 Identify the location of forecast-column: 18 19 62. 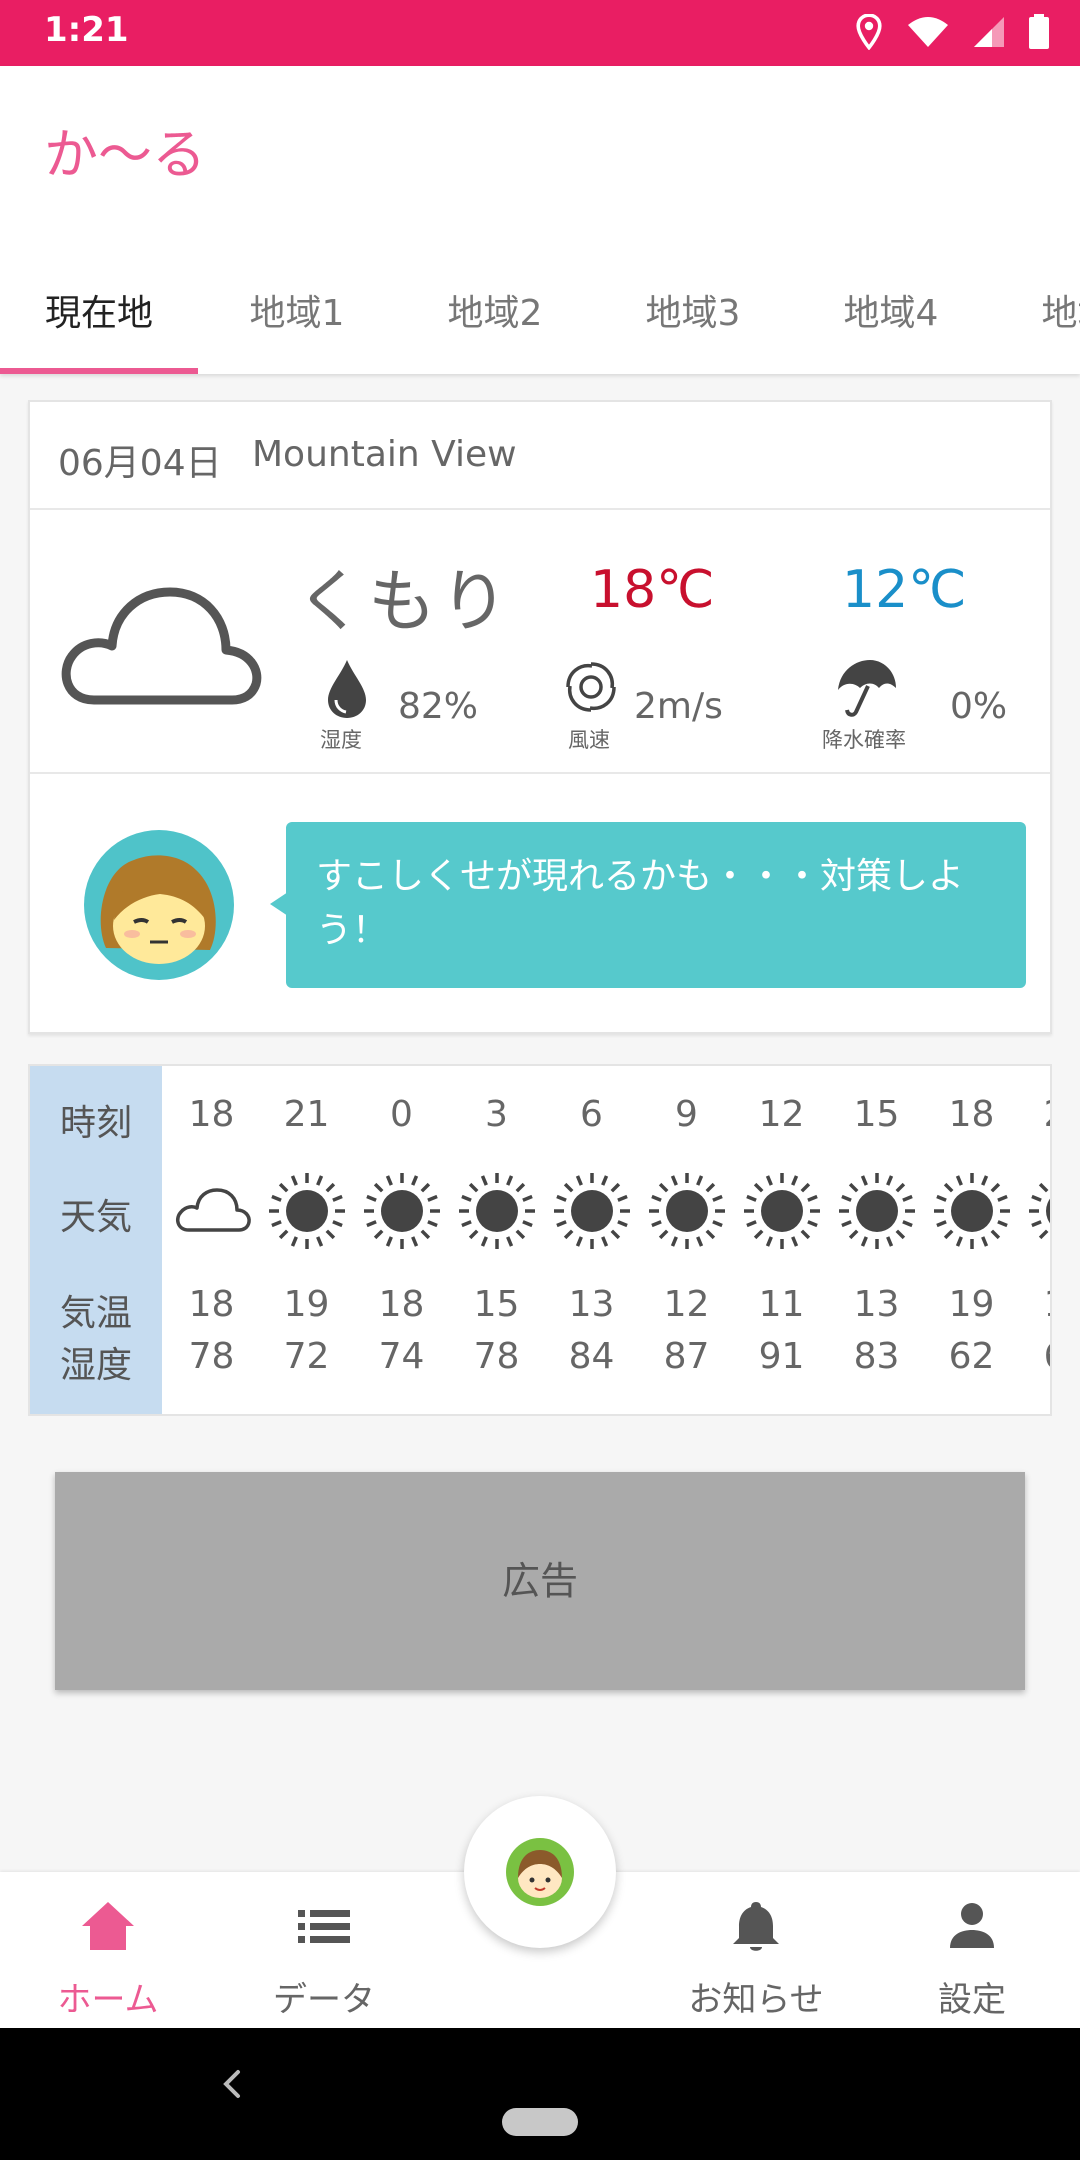
(971, 1240).